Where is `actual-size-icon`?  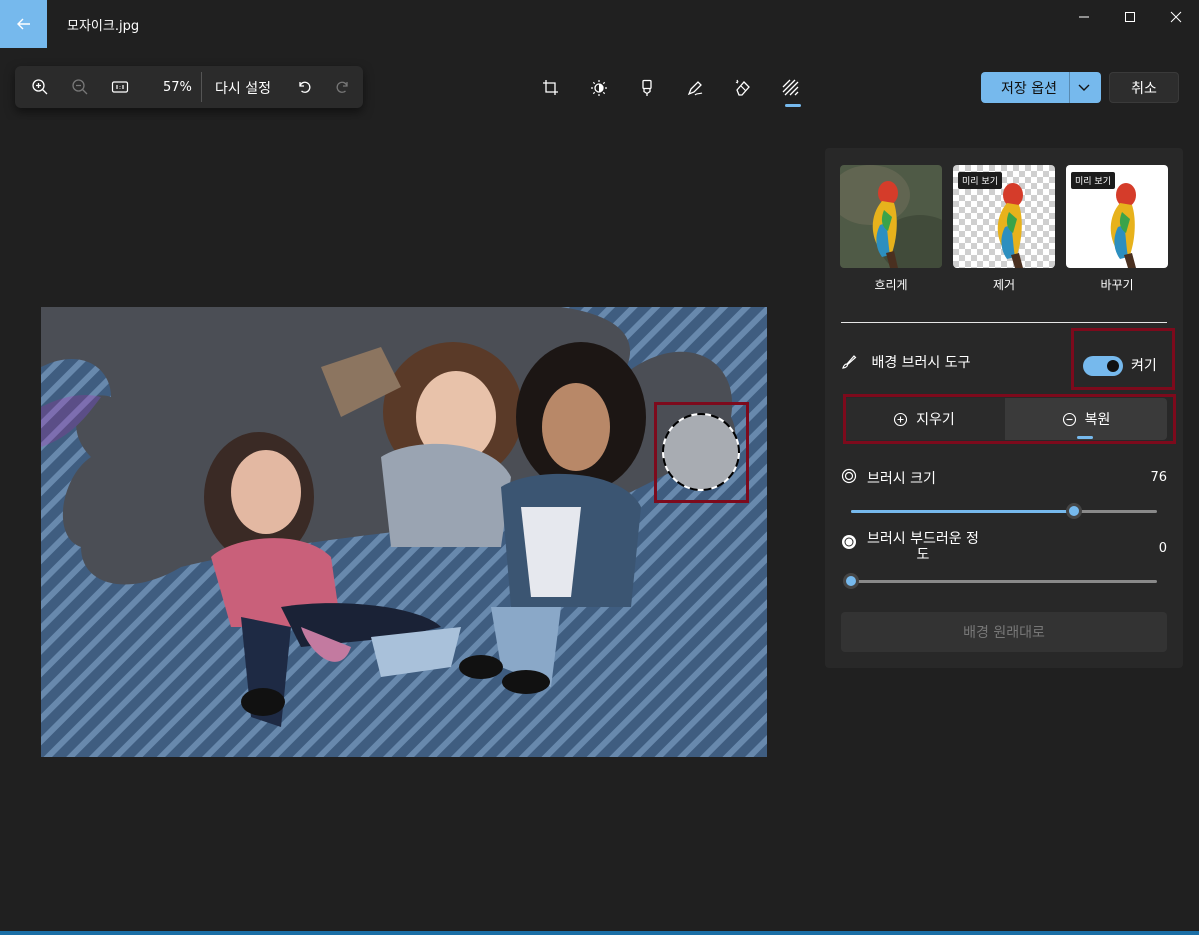 actual-size-icon is located at coordinates (120, 87).